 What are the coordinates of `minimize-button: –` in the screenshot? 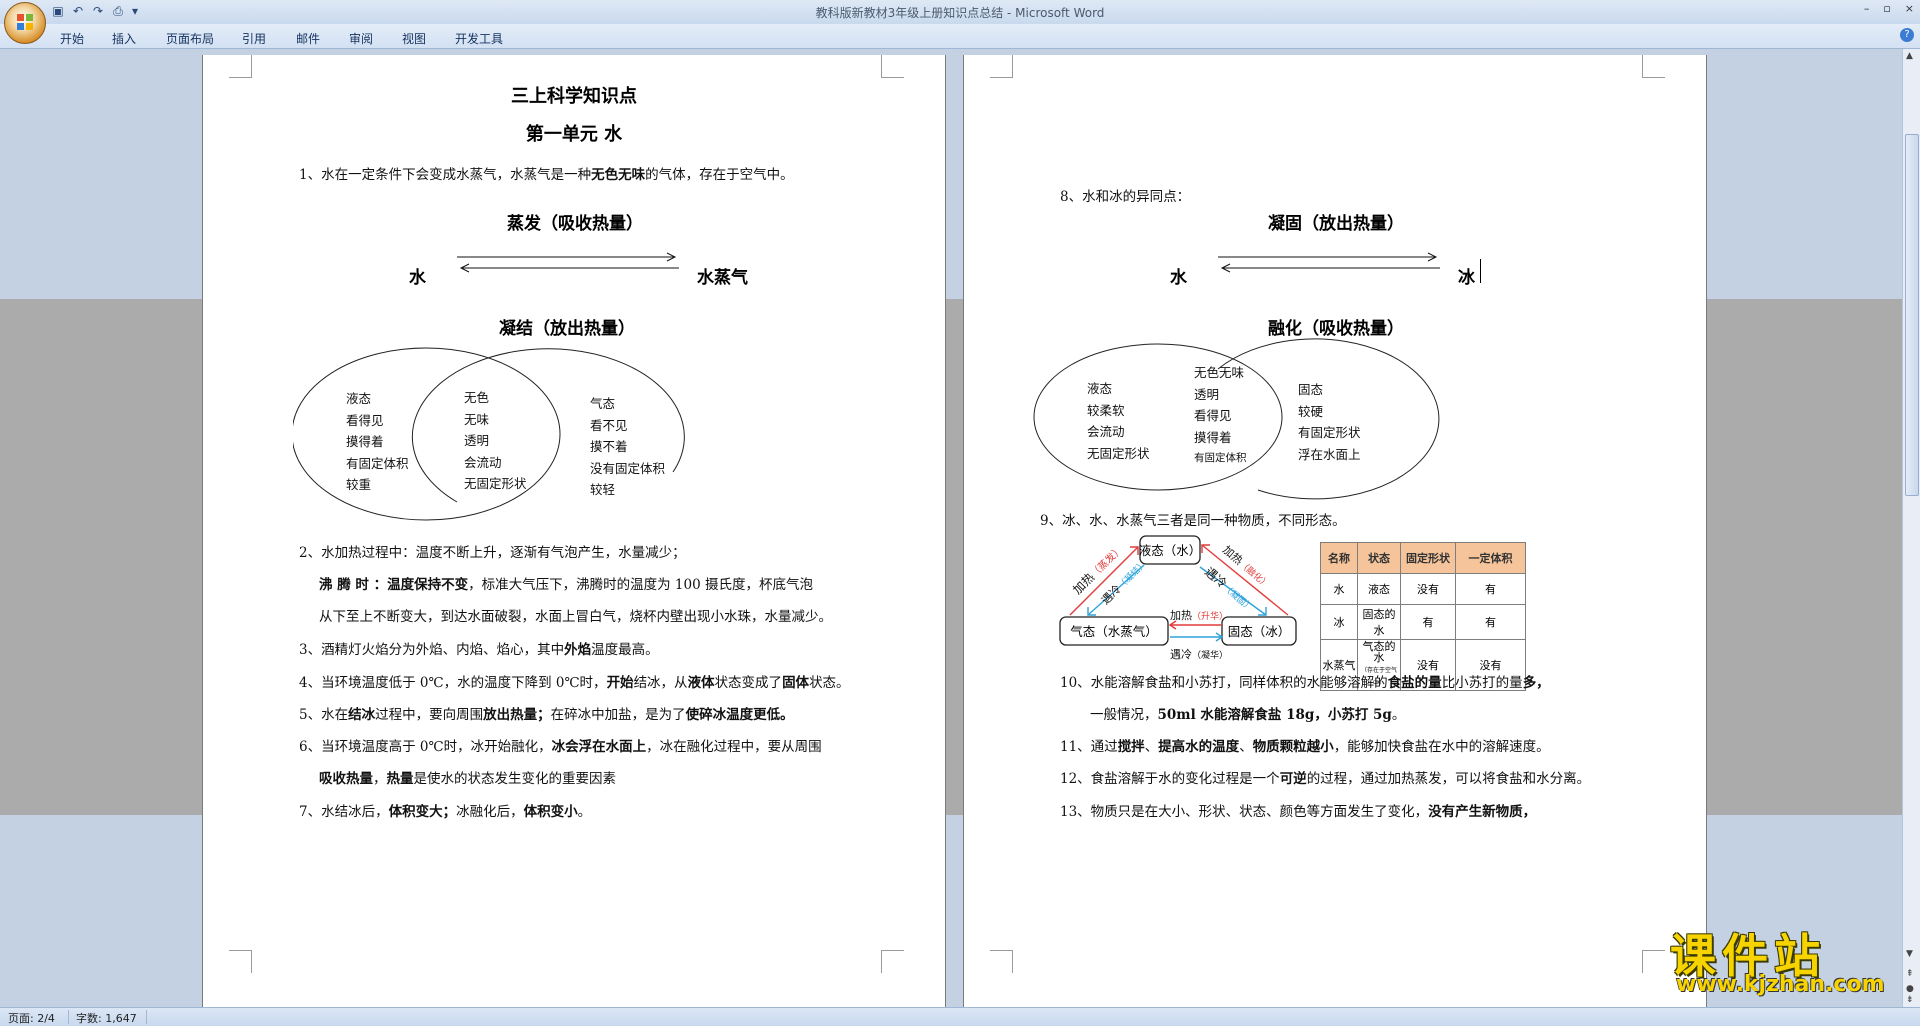 It's located at (1867, 8).